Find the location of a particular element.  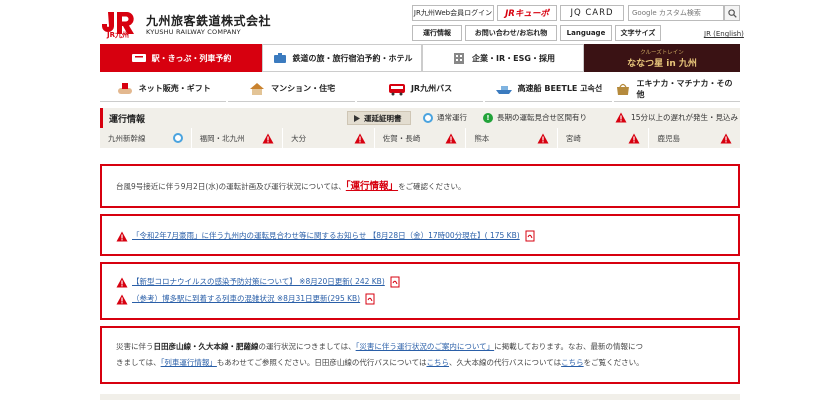

legend-delay-label: 15分以上の遅れが発生・見込み is located at coordinates (685, 117).